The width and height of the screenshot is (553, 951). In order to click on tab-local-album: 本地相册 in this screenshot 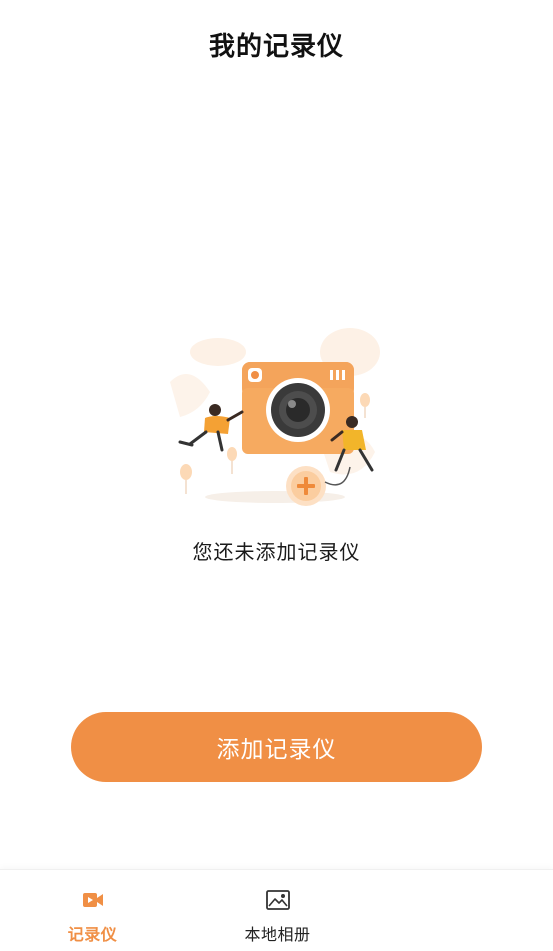, I will do `click(277, 910)`.